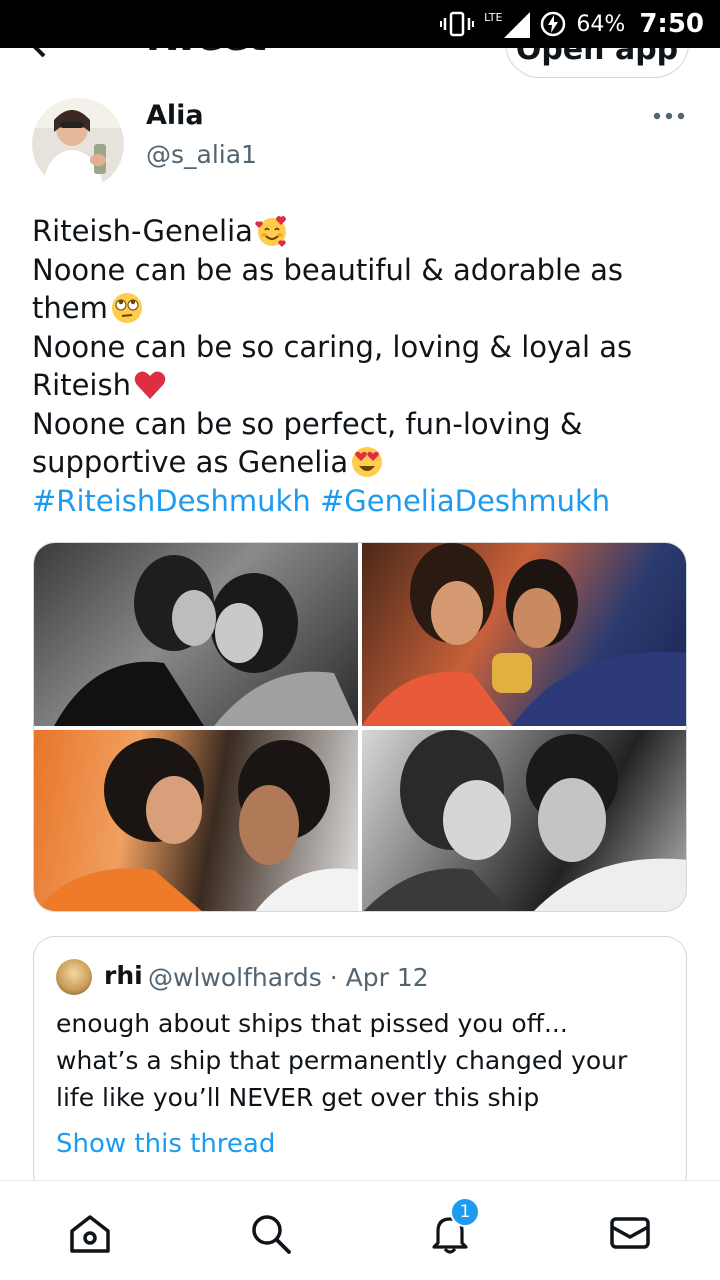 This screenshot has width=720, height=1280. I want to click on open-app-button: Open app, so click(597, 63).